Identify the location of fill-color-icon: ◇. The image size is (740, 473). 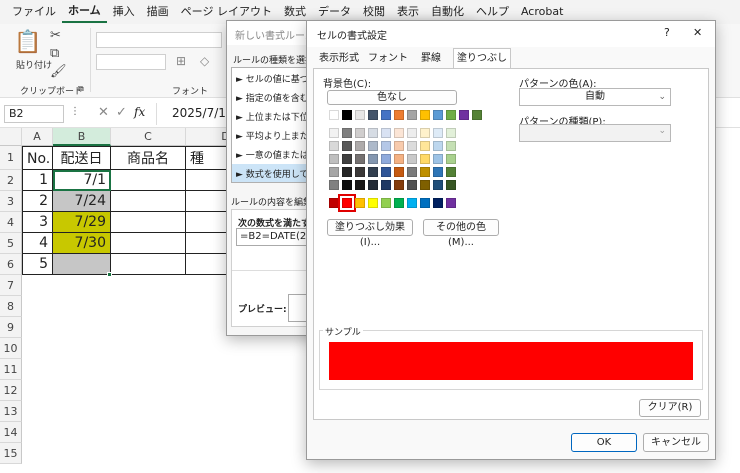
(204, 61).